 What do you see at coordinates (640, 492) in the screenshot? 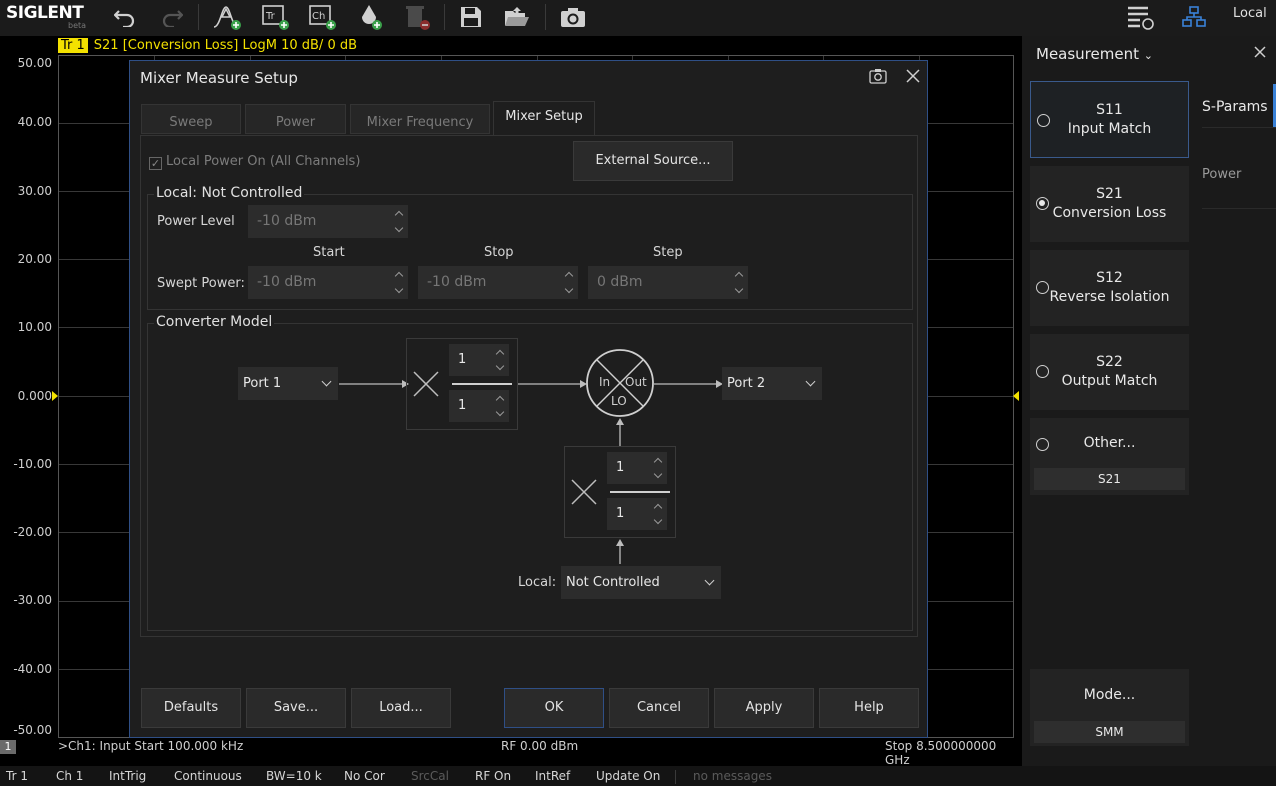
I see `fraction-line` at bounding box center [640, 492].